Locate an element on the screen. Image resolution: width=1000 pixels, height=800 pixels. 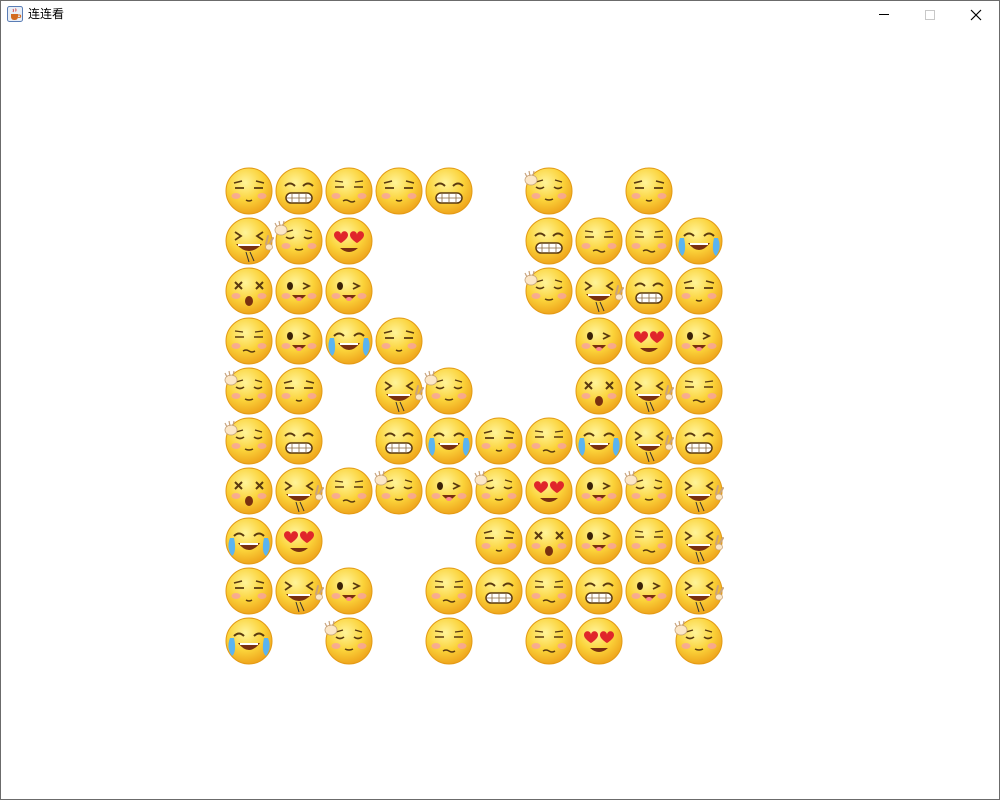
heart-eyes-emoji-icon is located at coordinates (649, 341).